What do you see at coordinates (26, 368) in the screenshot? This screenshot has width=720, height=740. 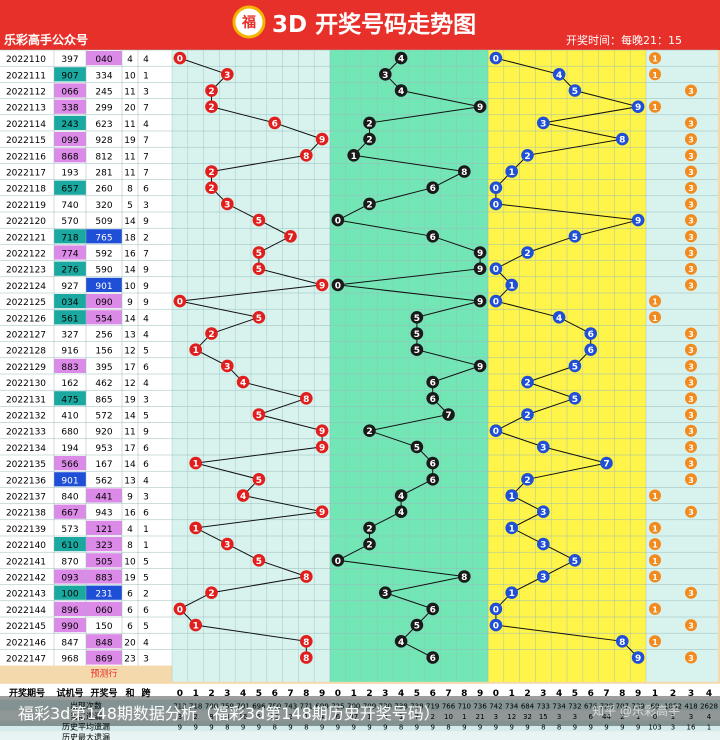 I see `period-cell: 2022129` at bounding box center [26, 368].